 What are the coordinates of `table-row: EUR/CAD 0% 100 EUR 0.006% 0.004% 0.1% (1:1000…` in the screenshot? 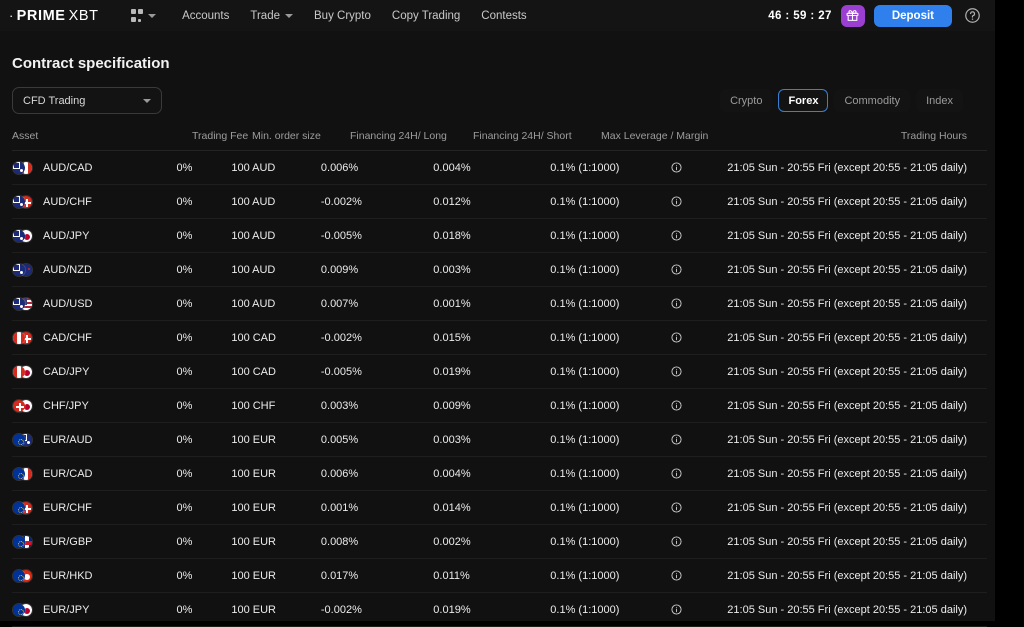 It's located at (499, 474).